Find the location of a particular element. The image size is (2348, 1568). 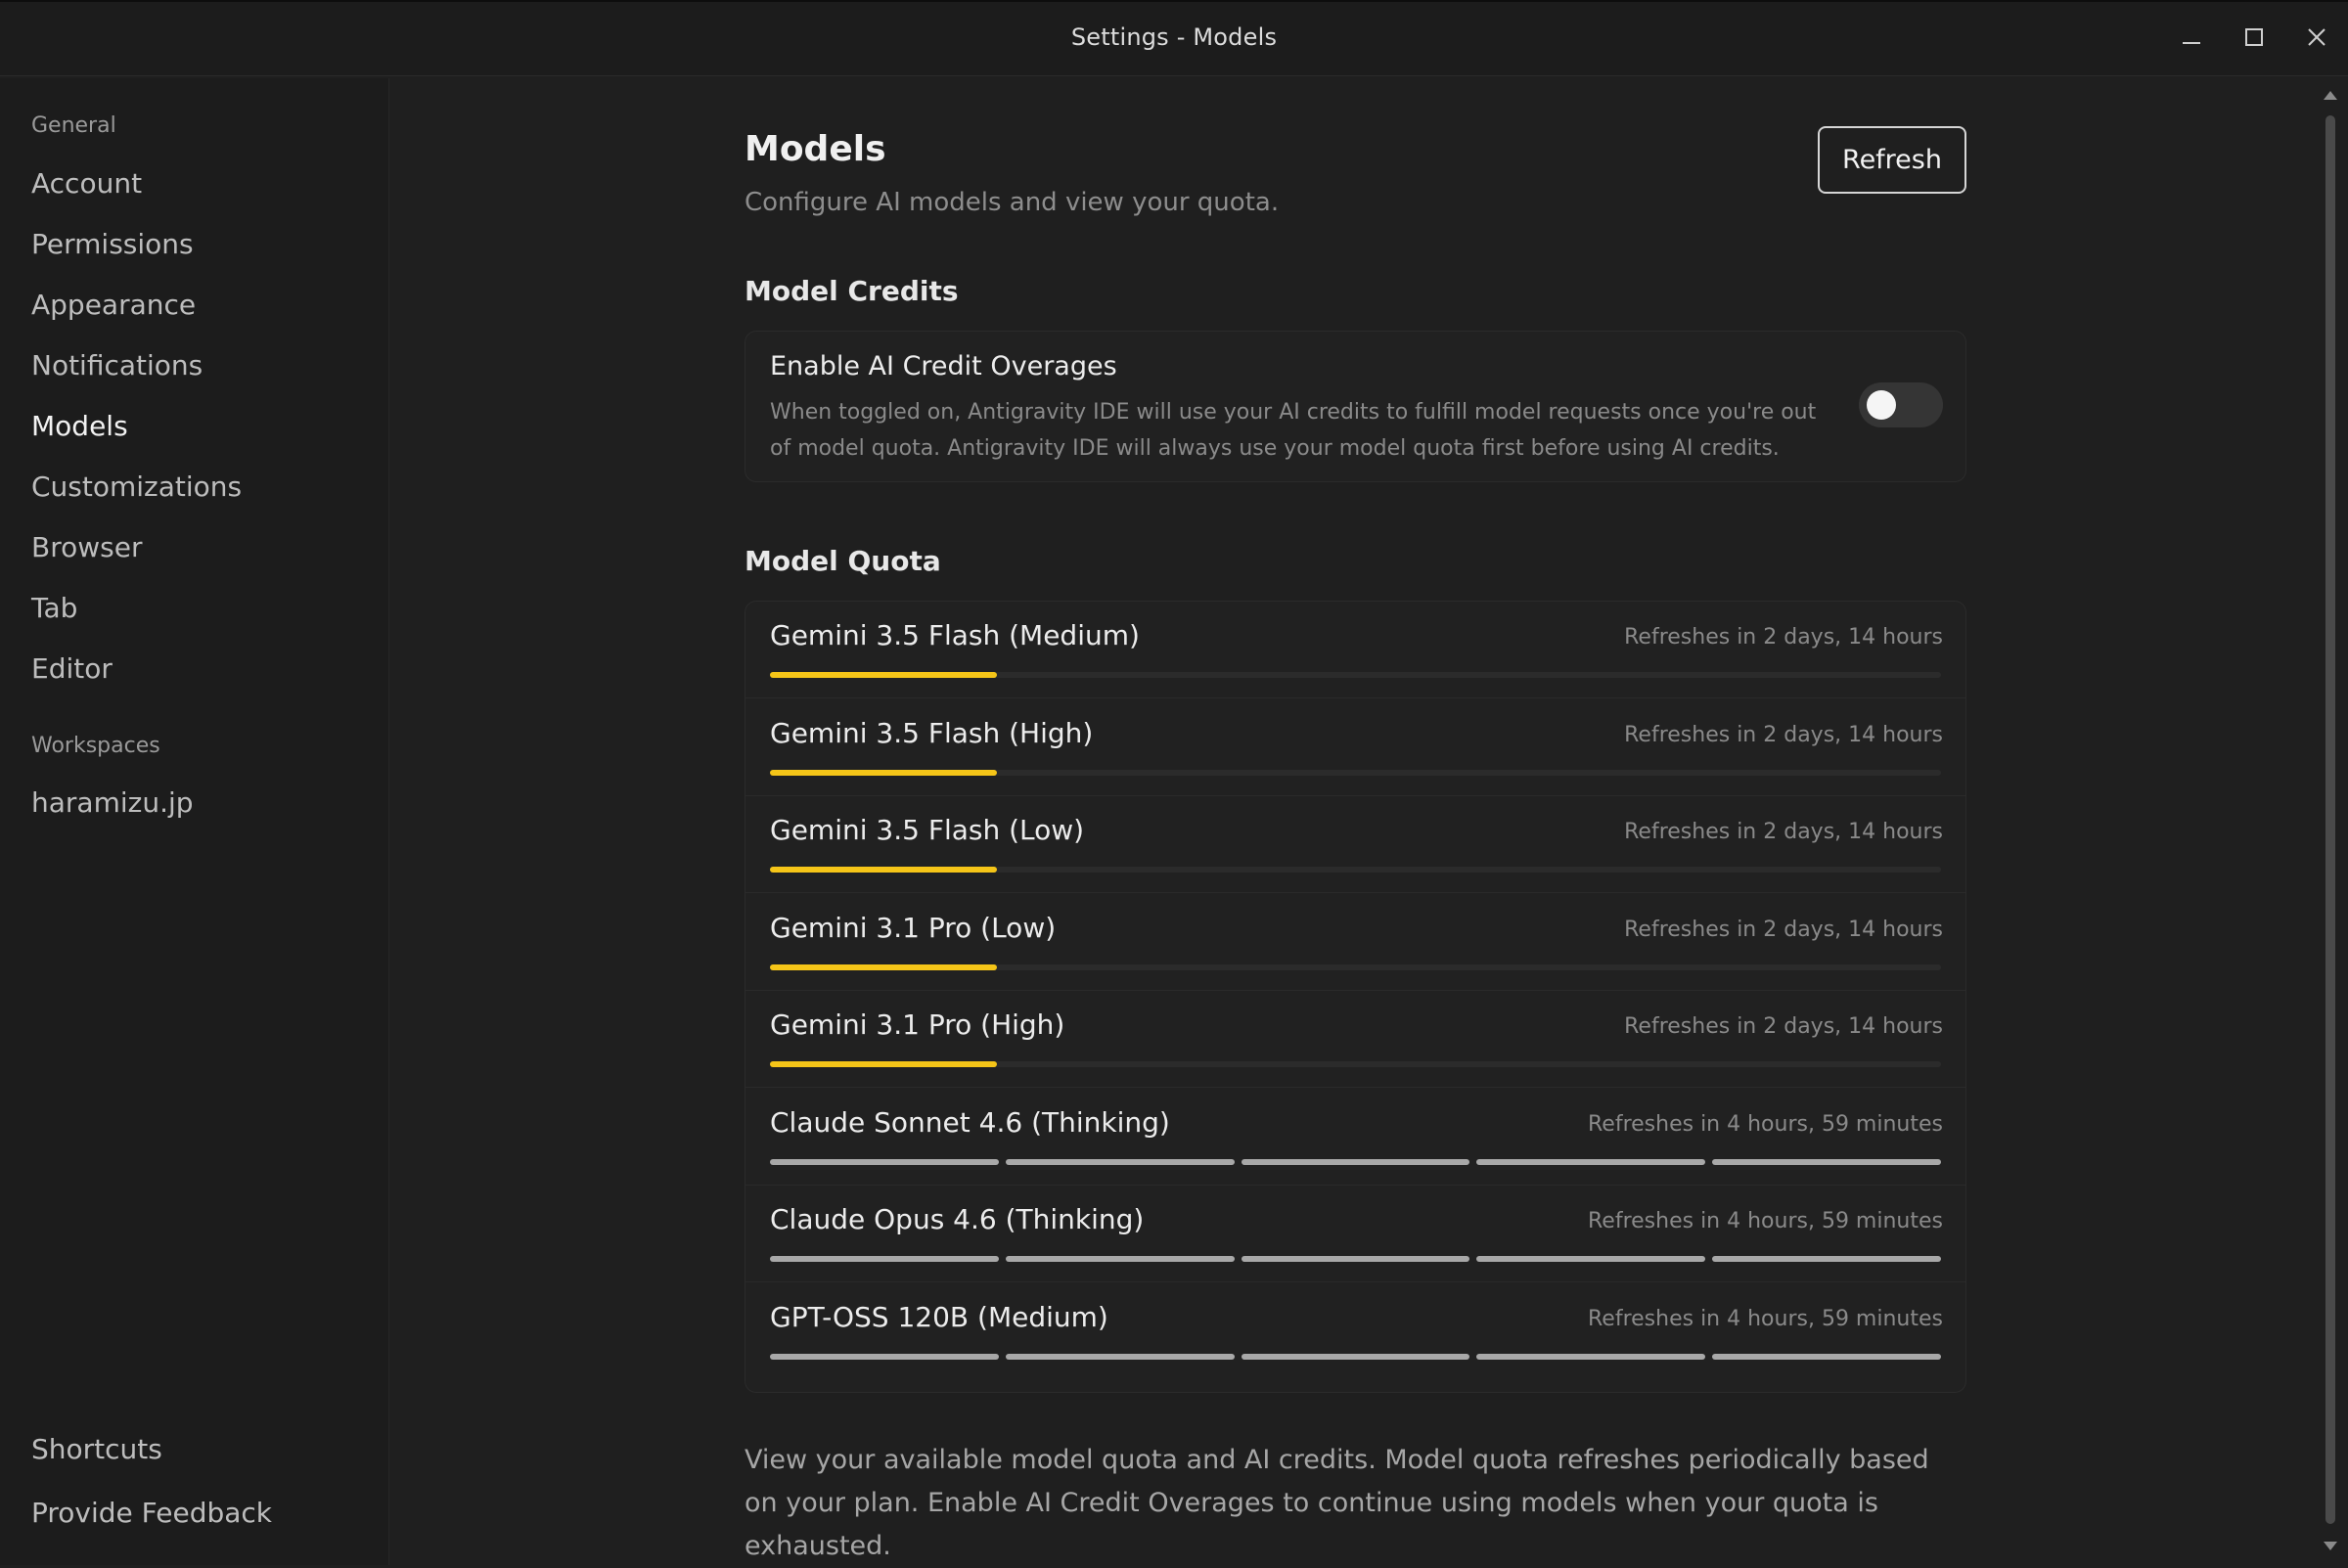

toggle-knob is located at coordinates (1881, 405).